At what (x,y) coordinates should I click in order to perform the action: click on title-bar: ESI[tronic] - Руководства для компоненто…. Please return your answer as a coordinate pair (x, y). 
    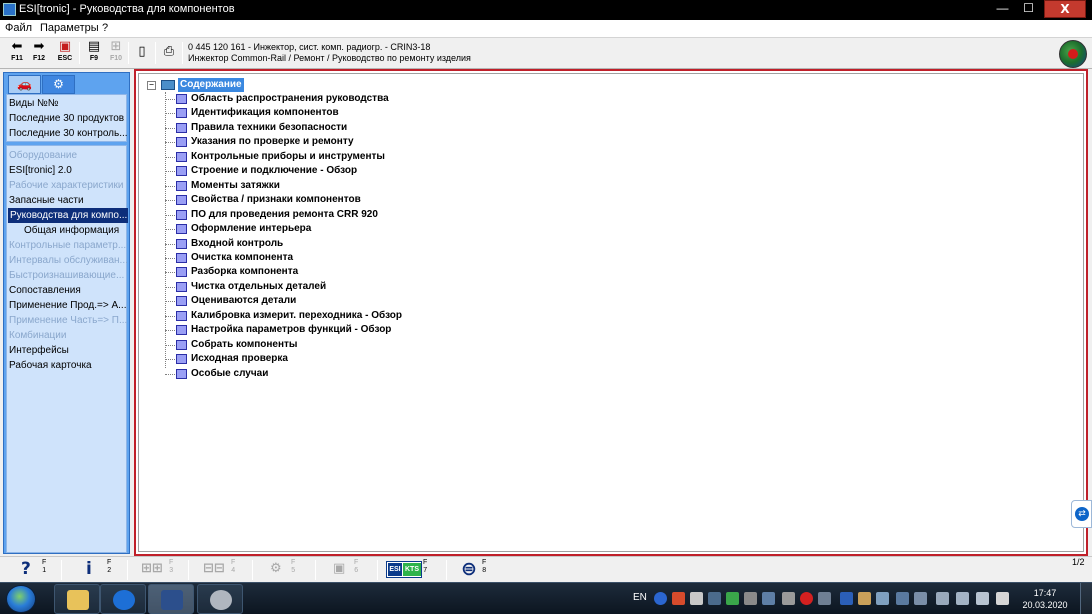
    Looking at the image, I should click on (546, 10).